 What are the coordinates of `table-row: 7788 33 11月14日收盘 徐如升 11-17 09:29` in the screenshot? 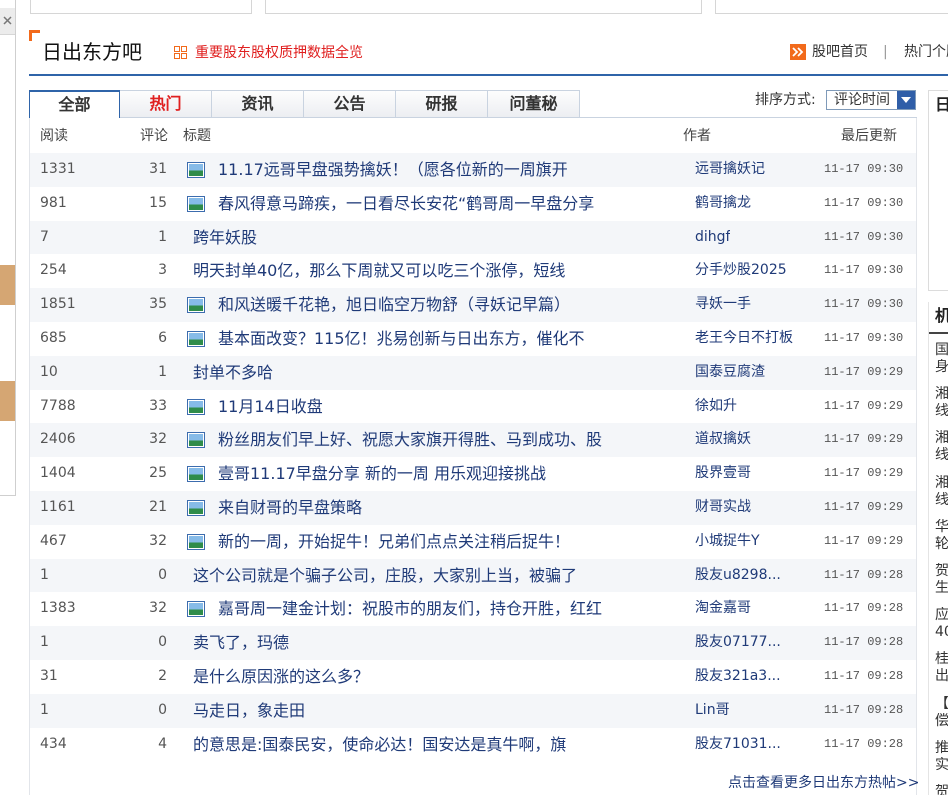 It's located at (473, 407).